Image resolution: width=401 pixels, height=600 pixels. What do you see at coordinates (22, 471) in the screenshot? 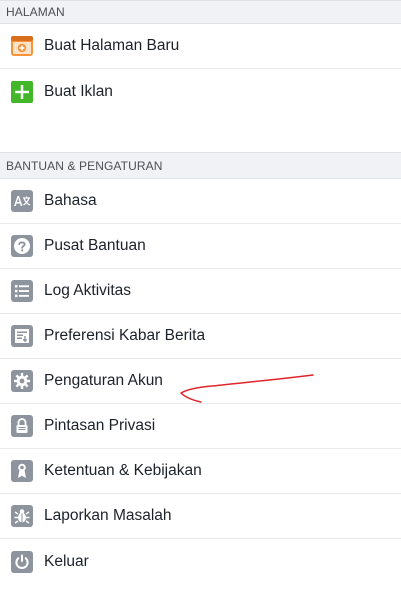
I see `terms-icon` at bounding box center [22, 471].